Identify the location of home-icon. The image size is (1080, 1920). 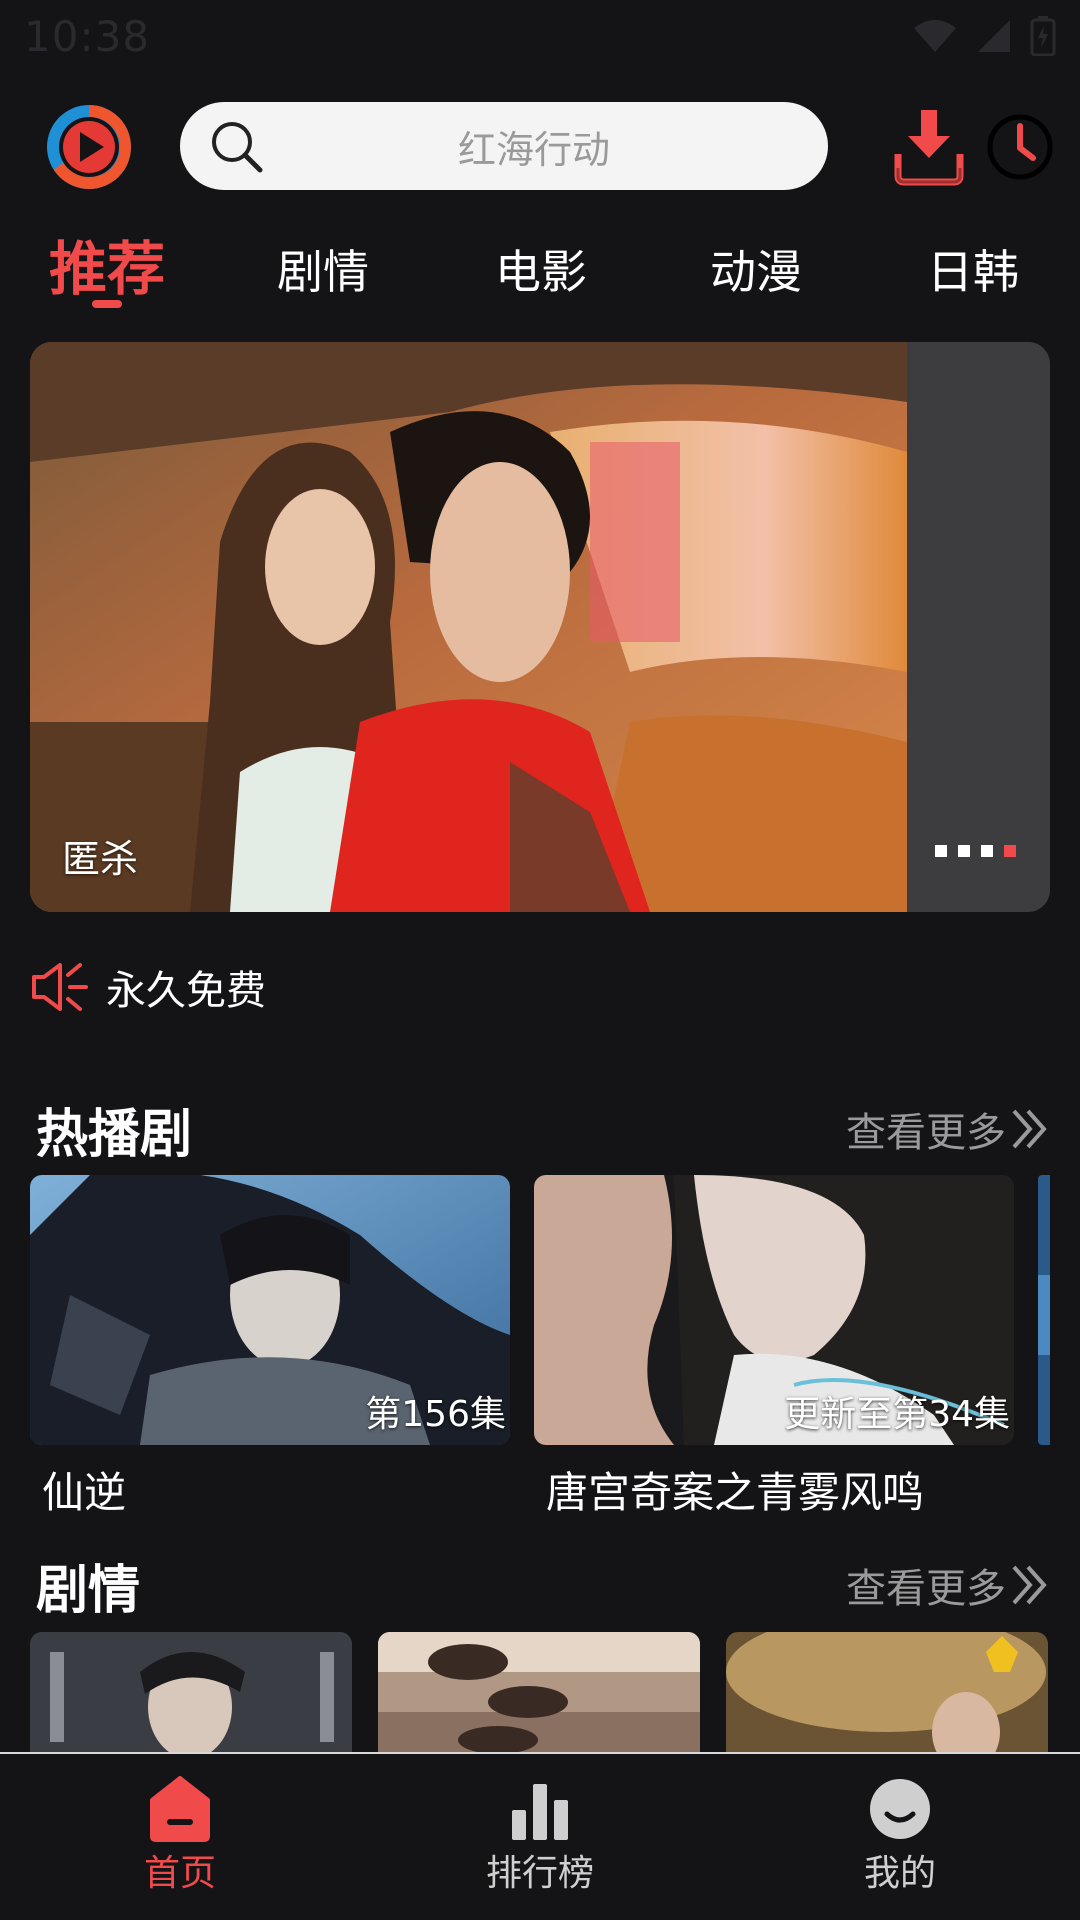
(180, 1809).